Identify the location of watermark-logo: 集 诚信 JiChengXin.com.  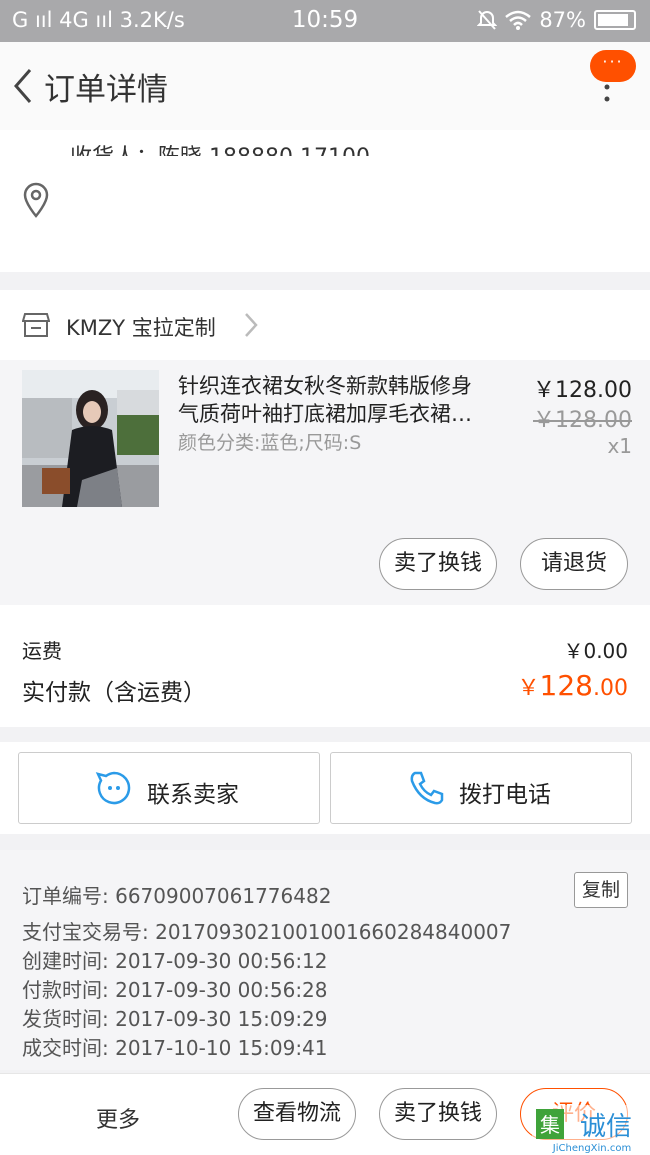
(591, 1130).